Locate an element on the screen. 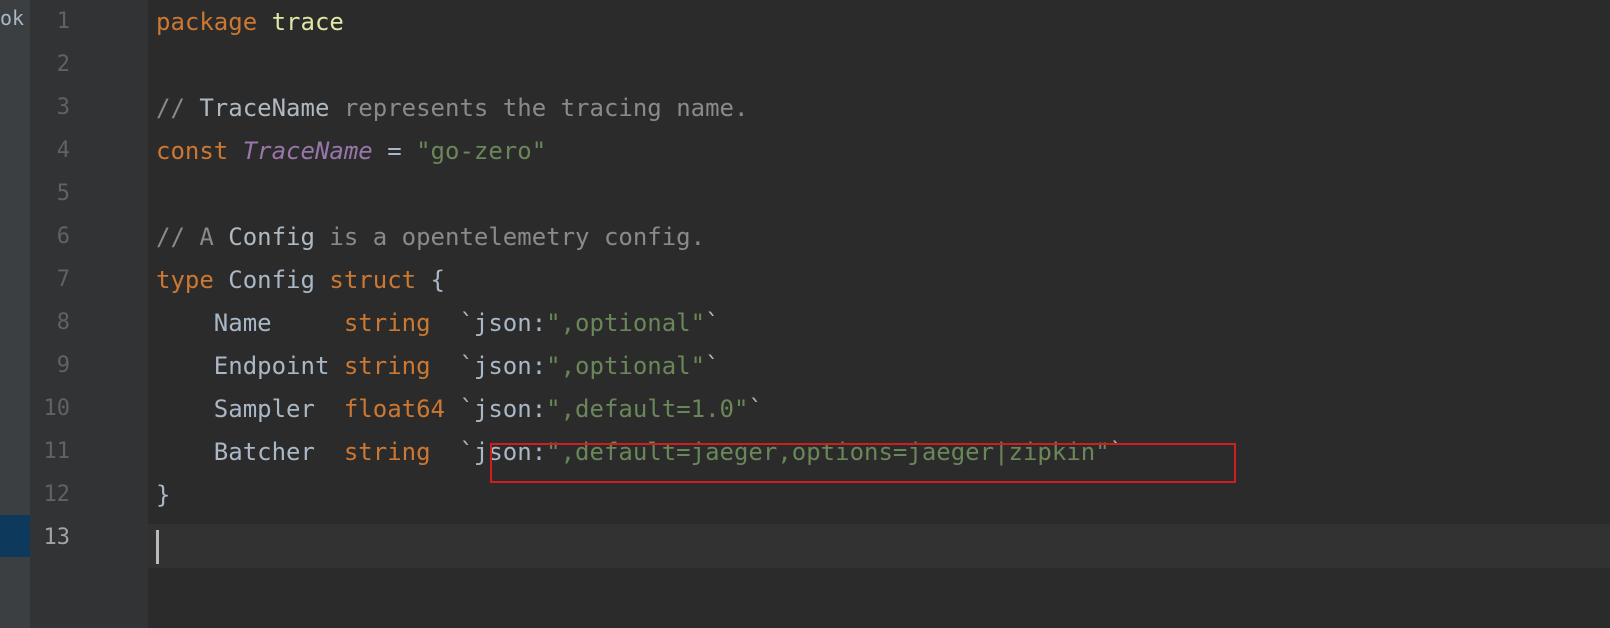  line-number: 5 is located at coordinates (63, 193).